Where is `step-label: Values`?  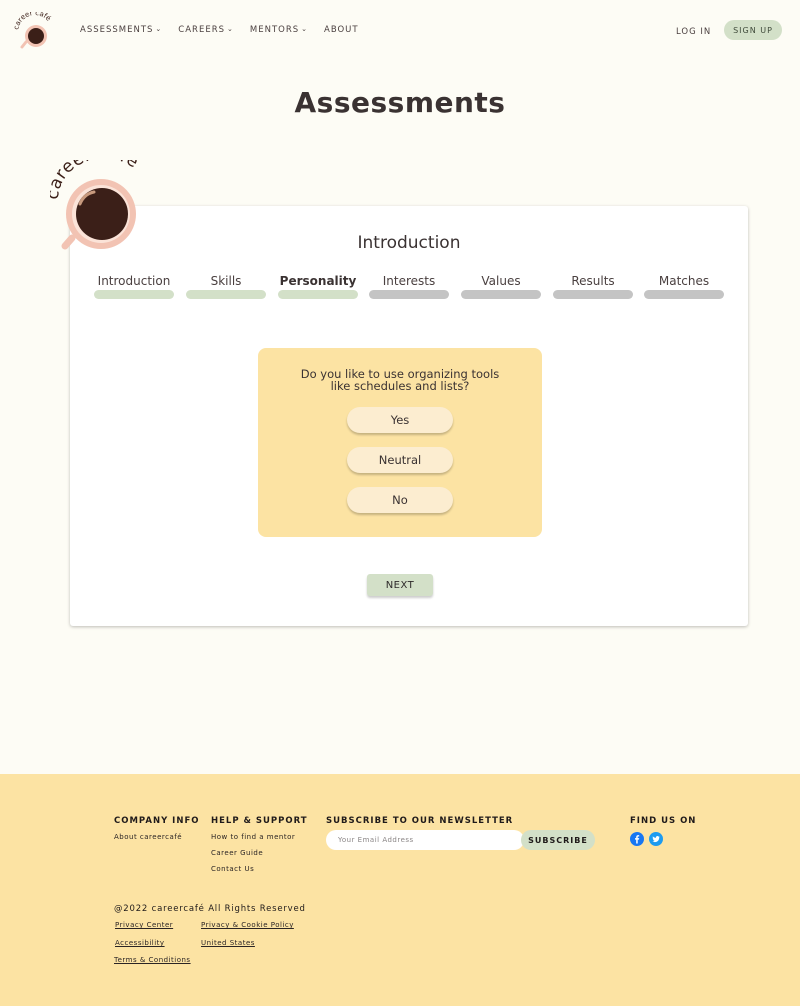
step-label: Values is located at coordinates (501, 281).